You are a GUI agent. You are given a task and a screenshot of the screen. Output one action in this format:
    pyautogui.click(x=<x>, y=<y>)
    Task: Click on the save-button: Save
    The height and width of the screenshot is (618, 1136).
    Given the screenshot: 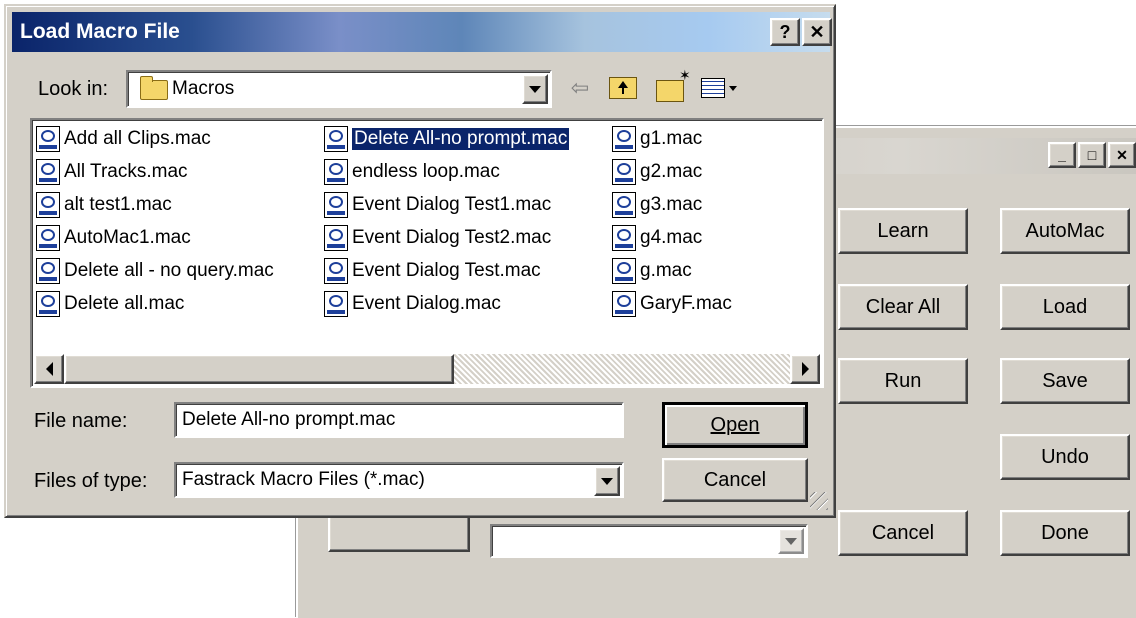 What is the action you would take?
    pyautogui.click(x=1065, y=381)
    